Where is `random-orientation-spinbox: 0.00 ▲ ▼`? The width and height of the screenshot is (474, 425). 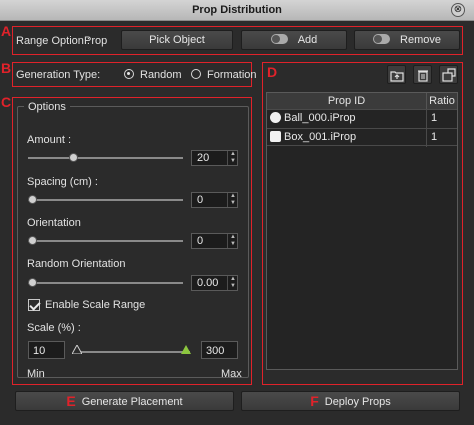
random-orientation-spinbox: 0.00 ▲ ▼ is located at coordinates (214, 283).